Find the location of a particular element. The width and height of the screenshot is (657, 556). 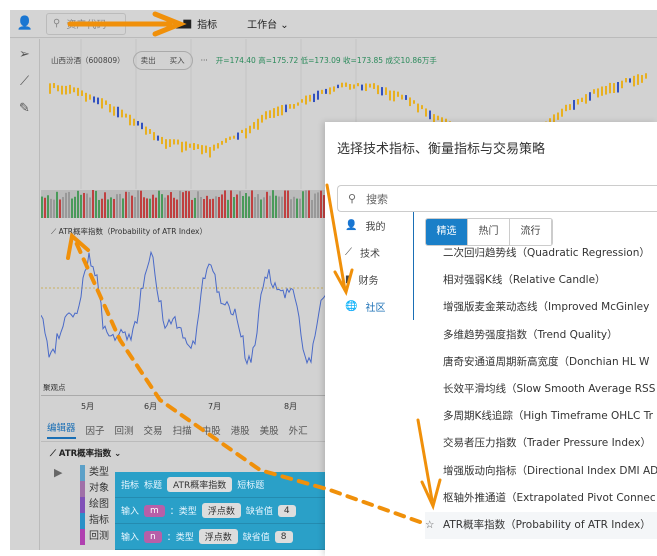

indicator-button: ▁▃▆ 指标 is located at coordinates (192, 23).